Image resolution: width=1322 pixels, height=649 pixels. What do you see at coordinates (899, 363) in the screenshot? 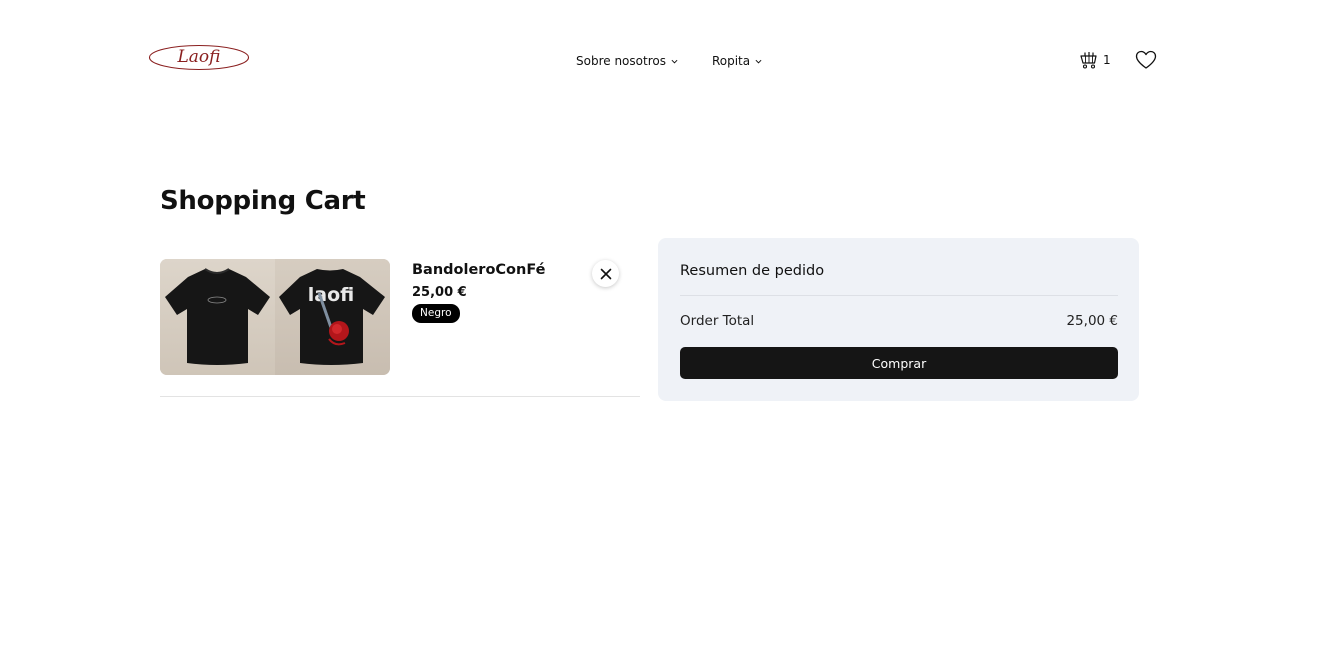
I see `buy-button: Comprar` at bounding box center [899, 363].